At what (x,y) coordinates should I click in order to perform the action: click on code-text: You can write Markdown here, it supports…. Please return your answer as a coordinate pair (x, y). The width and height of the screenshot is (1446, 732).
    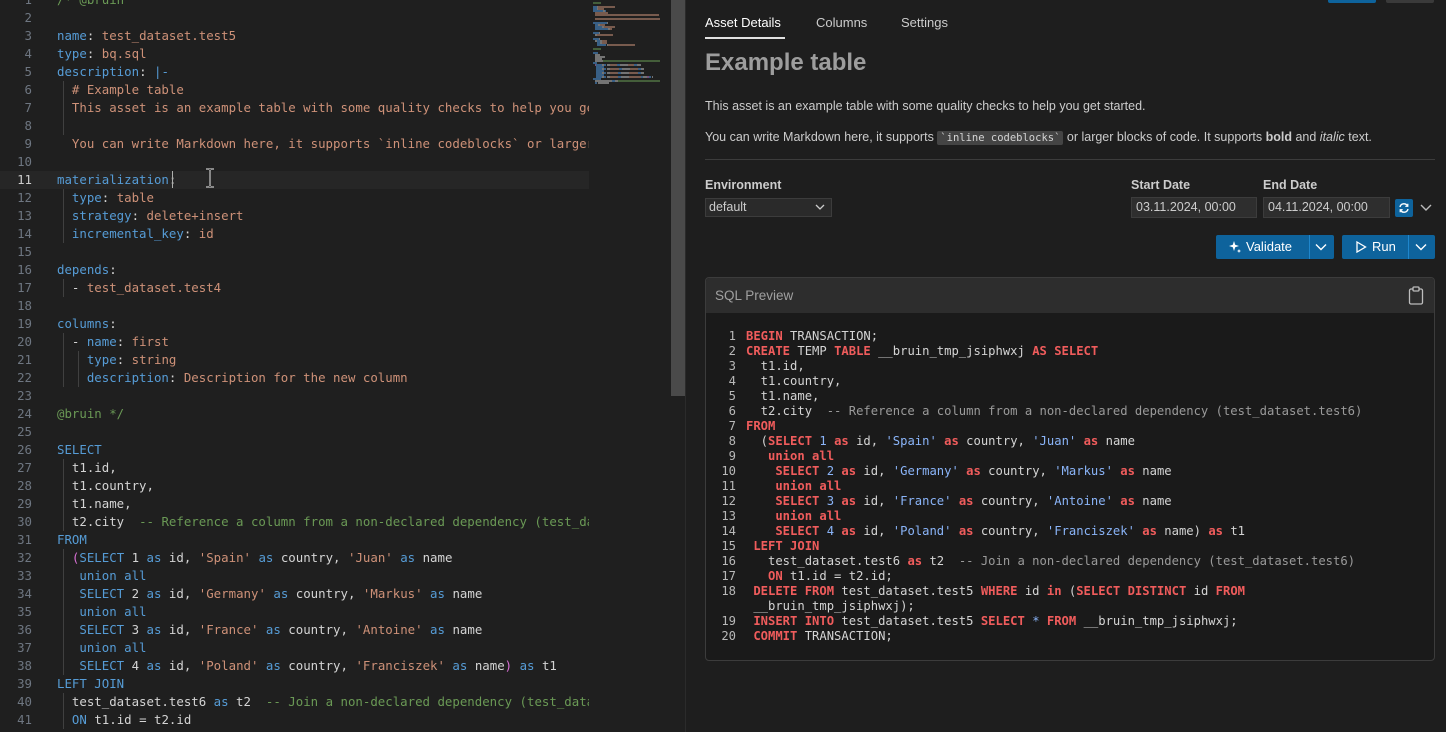
    Looking at the image, I should click on (323, 144).